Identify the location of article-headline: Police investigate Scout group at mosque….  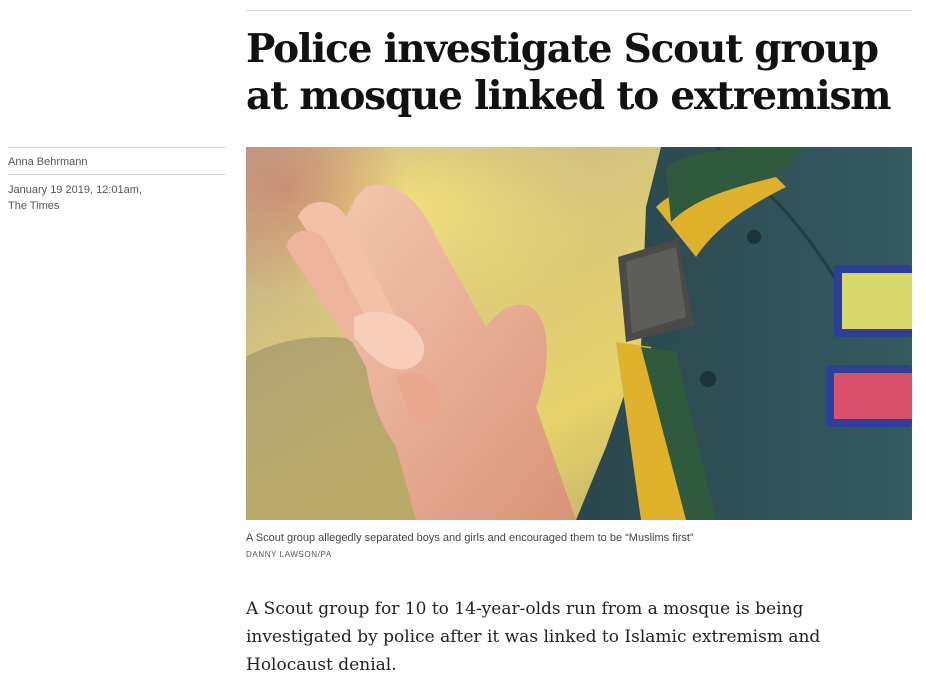
(569, 72).